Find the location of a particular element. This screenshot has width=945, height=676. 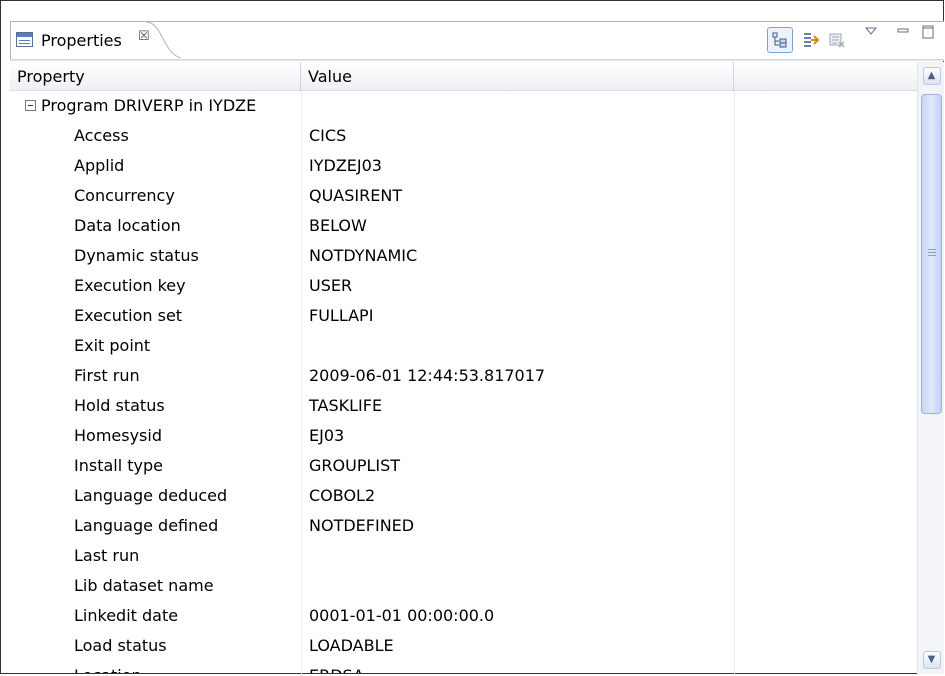

chevron-up-icon: ▲ is located at coordinates (931, 75).